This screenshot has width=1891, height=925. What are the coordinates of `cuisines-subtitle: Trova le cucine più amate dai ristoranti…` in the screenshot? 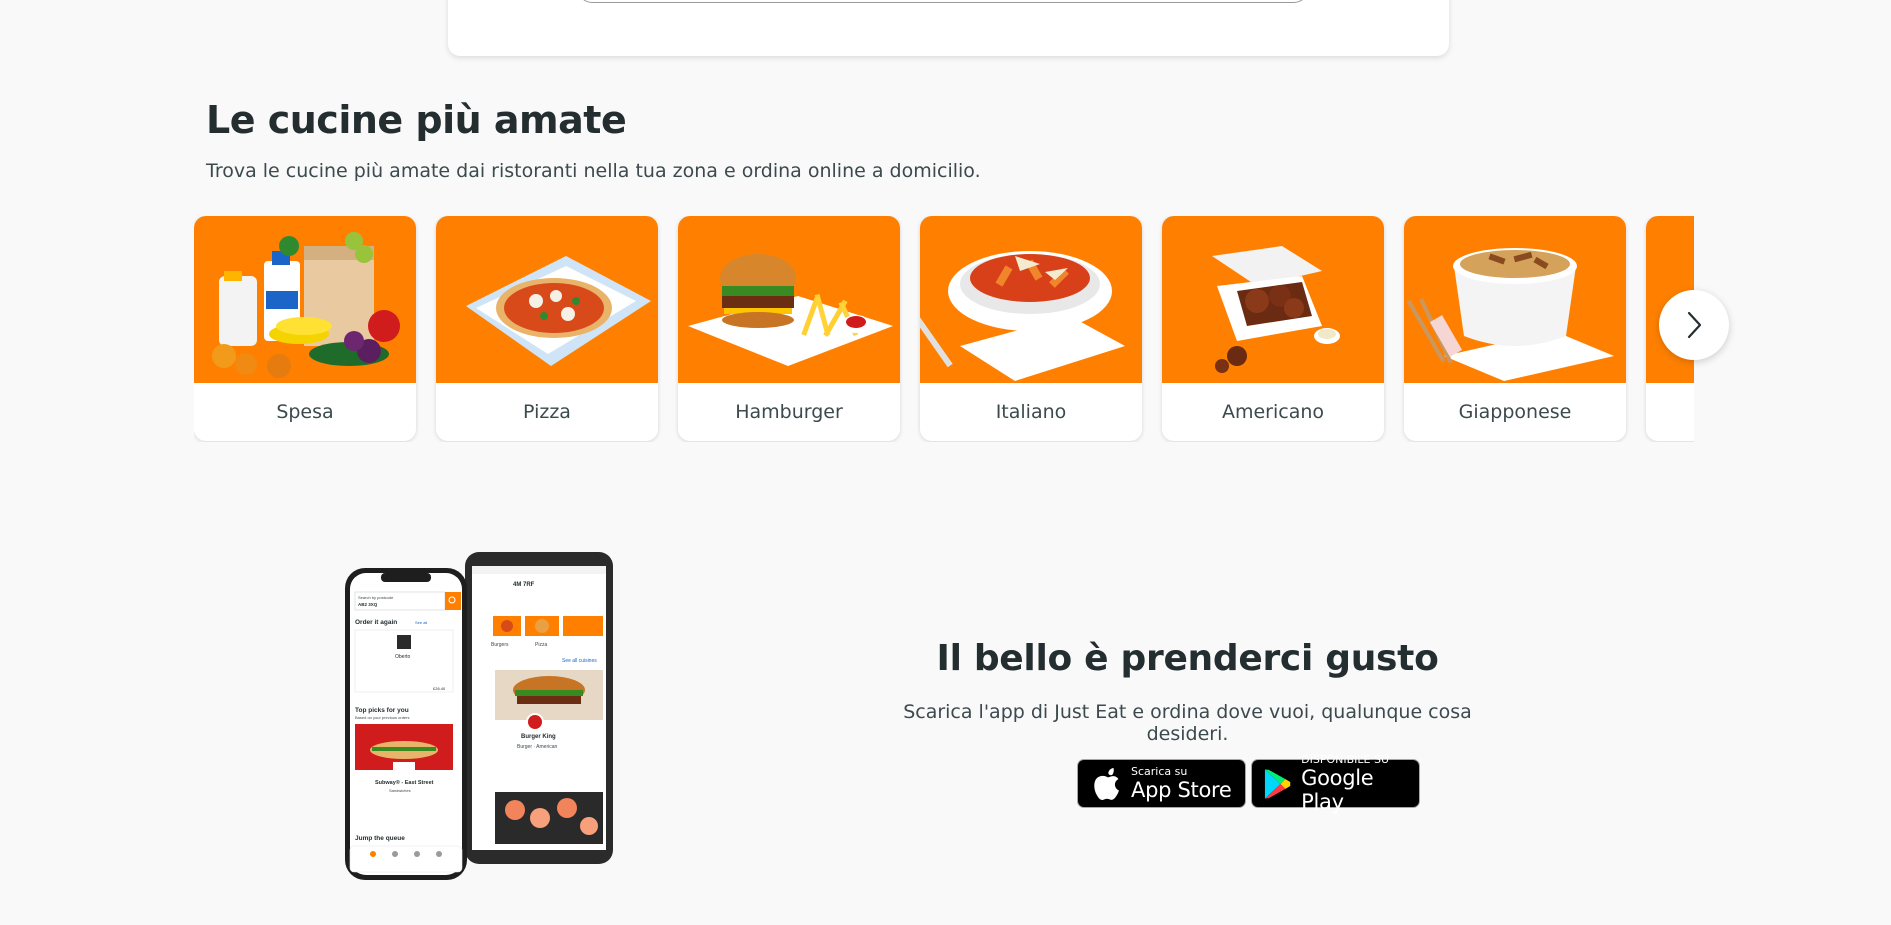 It's located at (593, 171).